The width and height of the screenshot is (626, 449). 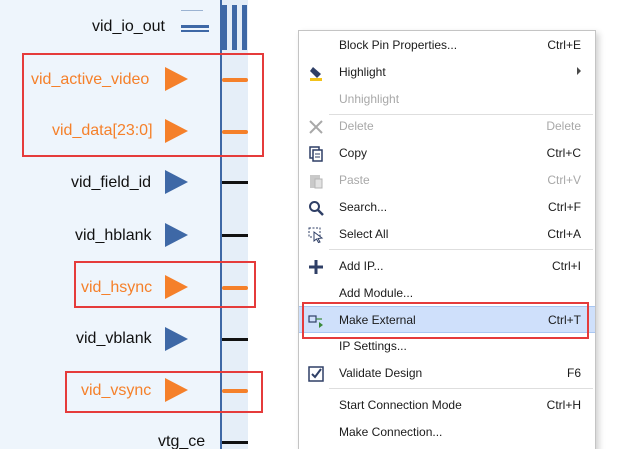 I want to click on annotation-box-active-video-data, so click(x=143, y=105).